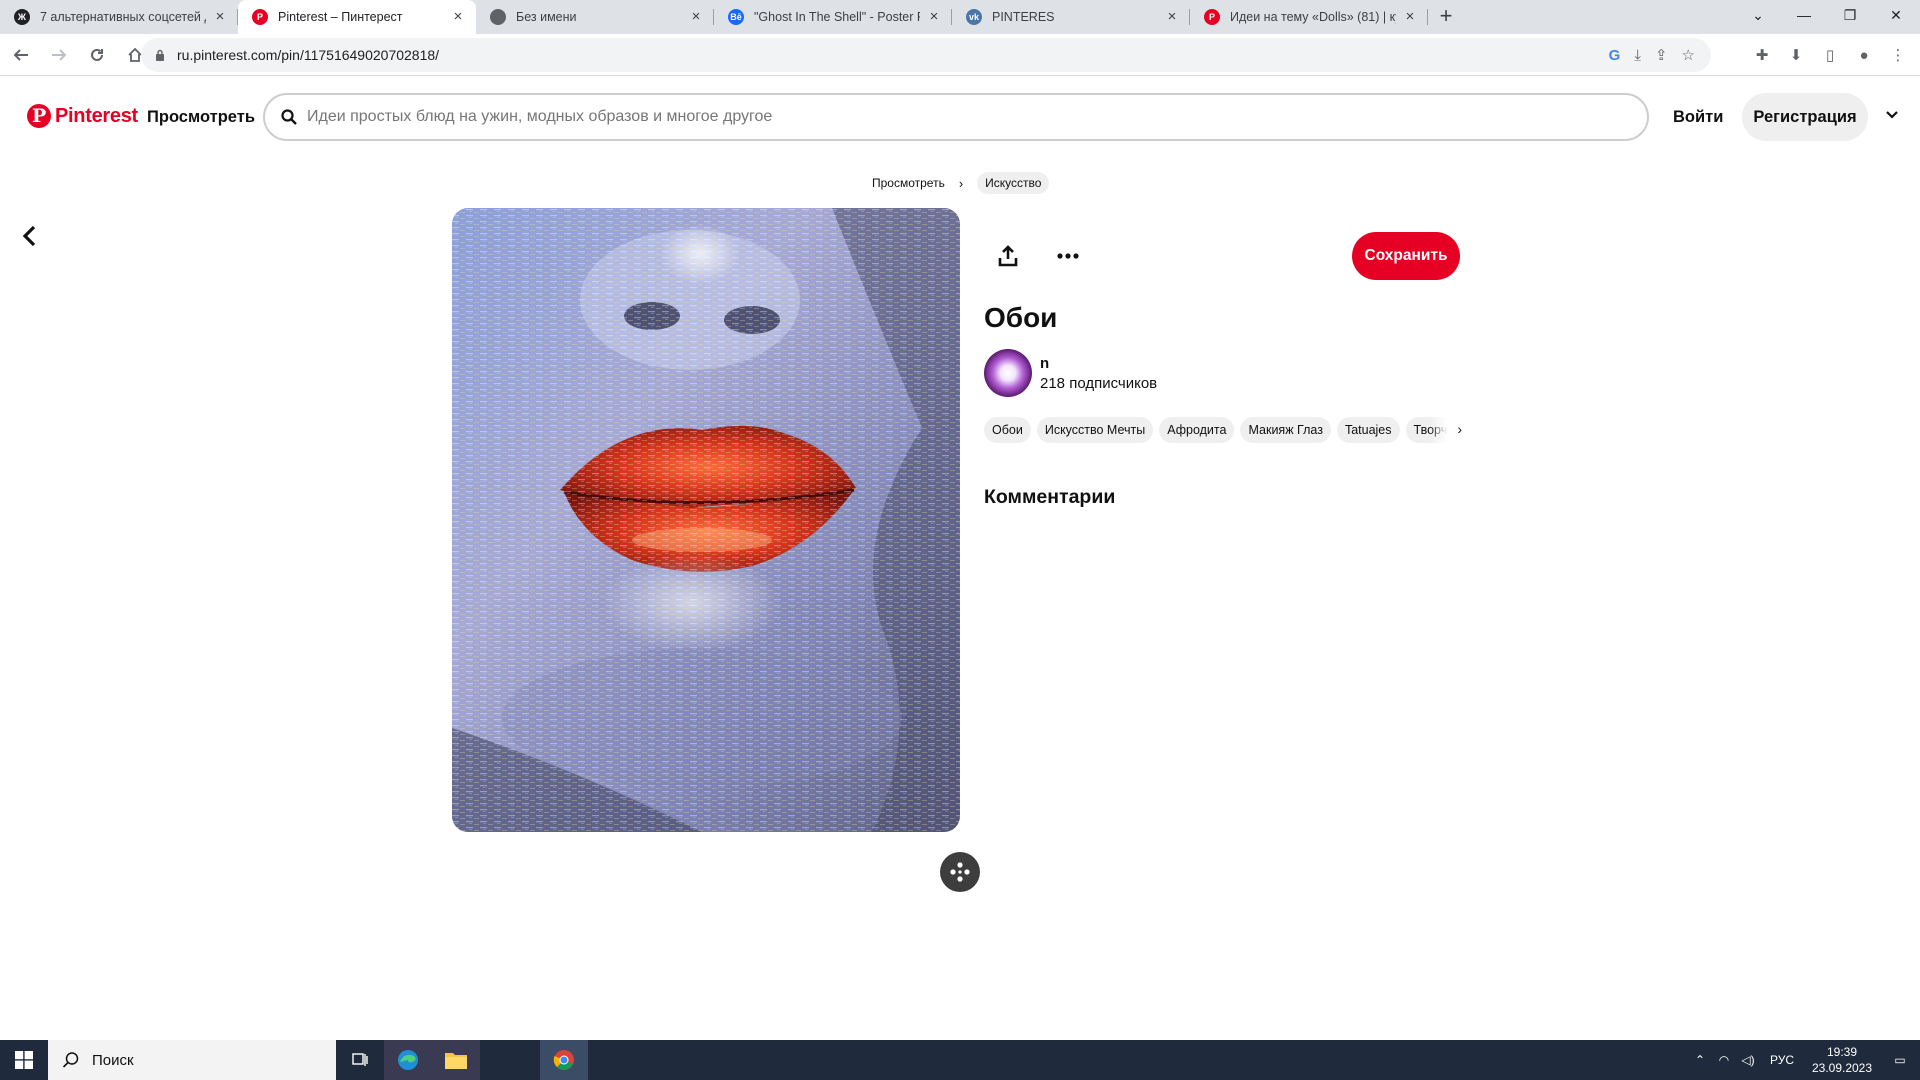 The image size is (1920, 1080). What do you see at coordinates (1796, 55) in the screenshot?
I see `downloads-icon: ⬇` at bounding box center [1796, 55].